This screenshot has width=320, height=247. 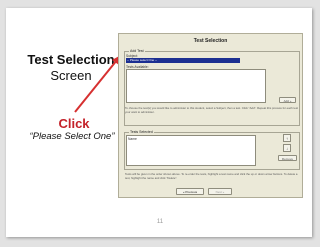 What do you see at coordinates (137, 51) in the screenshot?
I see `add-test-legend: Add Test` at bounding box center [137, 51].